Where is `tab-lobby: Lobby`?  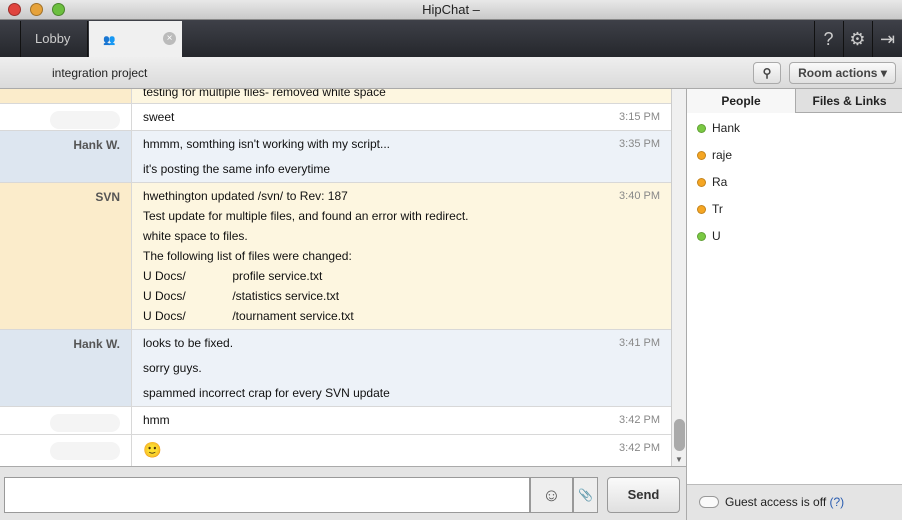 tab-lobby: Lobby is located at coordinates (54, 39).